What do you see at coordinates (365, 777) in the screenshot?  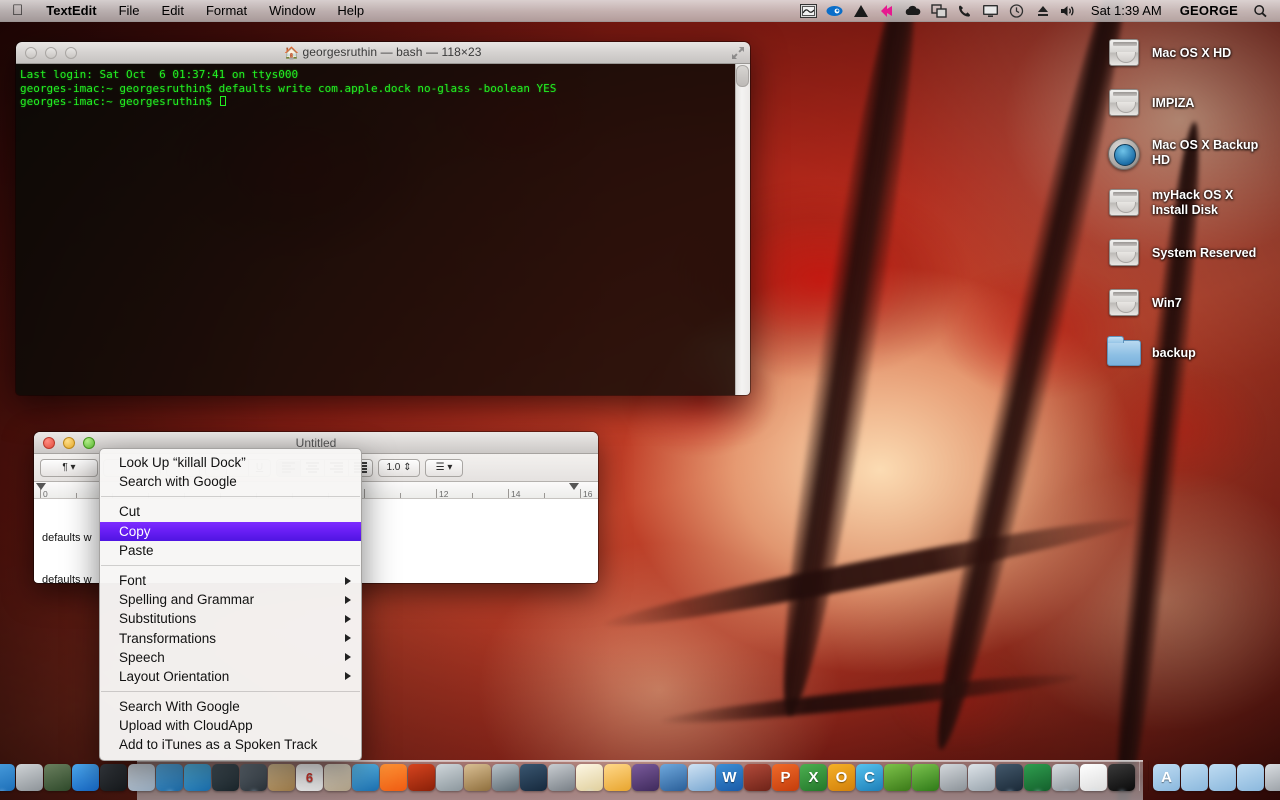 I see `dock-item-itunes` at bounding box center [365, 777].